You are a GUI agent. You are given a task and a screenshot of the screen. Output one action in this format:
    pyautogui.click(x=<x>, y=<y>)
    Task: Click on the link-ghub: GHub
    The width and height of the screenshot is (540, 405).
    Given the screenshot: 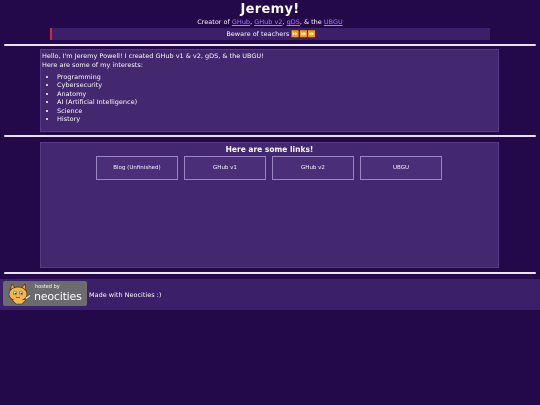 What is the action you would take?
    pyautogui.click(x=241, y=22)
    